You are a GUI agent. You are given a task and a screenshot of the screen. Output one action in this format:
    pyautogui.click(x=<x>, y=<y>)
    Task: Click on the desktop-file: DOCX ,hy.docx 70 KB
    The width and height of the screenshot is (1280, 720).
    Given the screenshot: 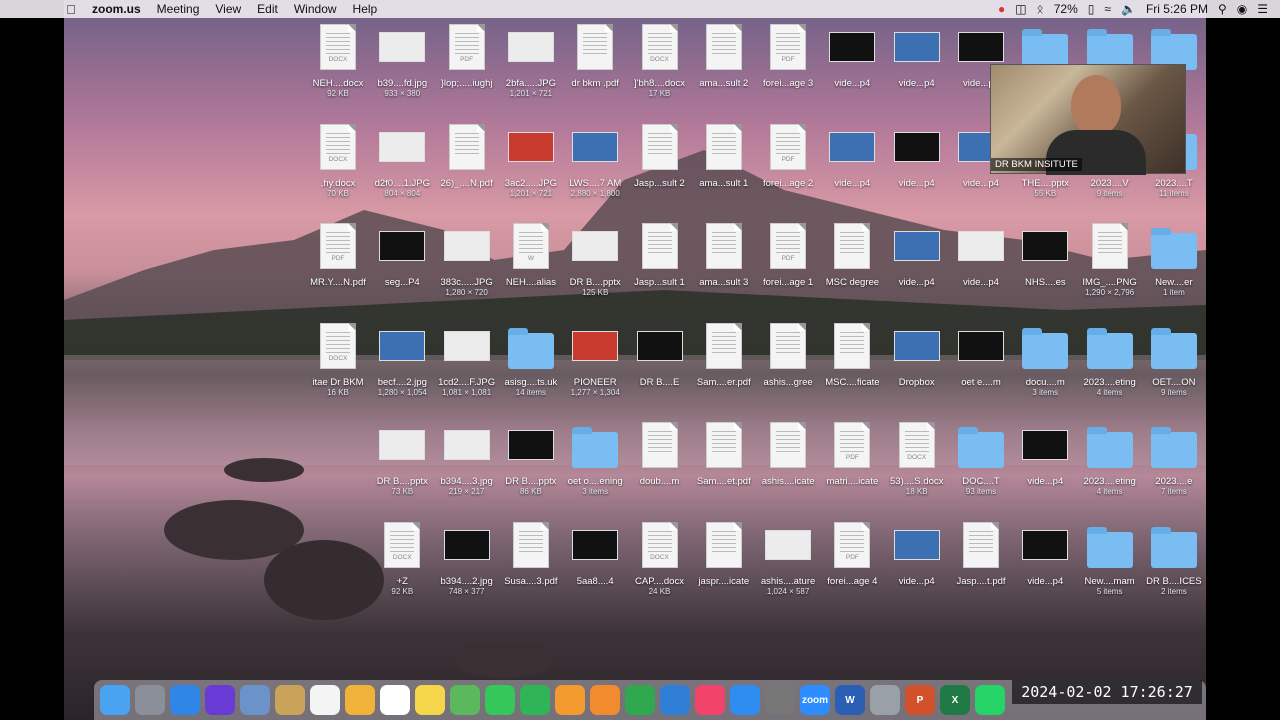 What is the action you would take?
    pyautogui.click(x=338, y=160)
    